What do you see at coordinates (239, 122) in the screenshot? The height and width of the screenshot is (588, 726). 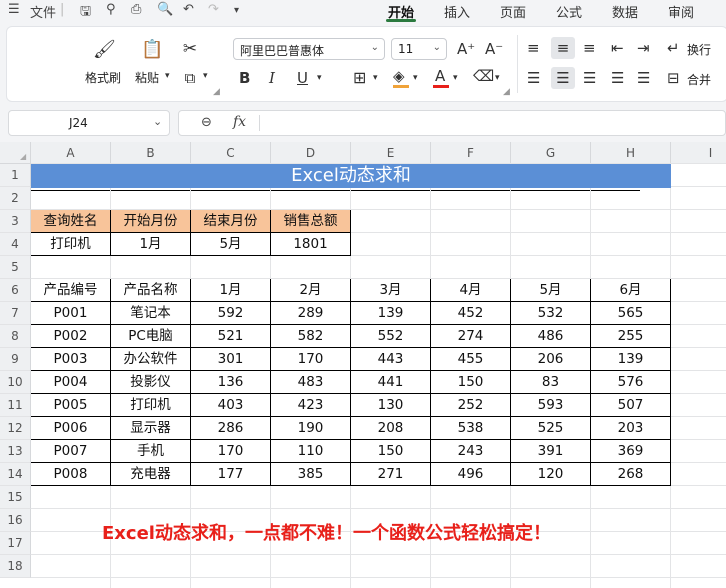 I see `fx-icon: fx` at bounding box center [239, 122].